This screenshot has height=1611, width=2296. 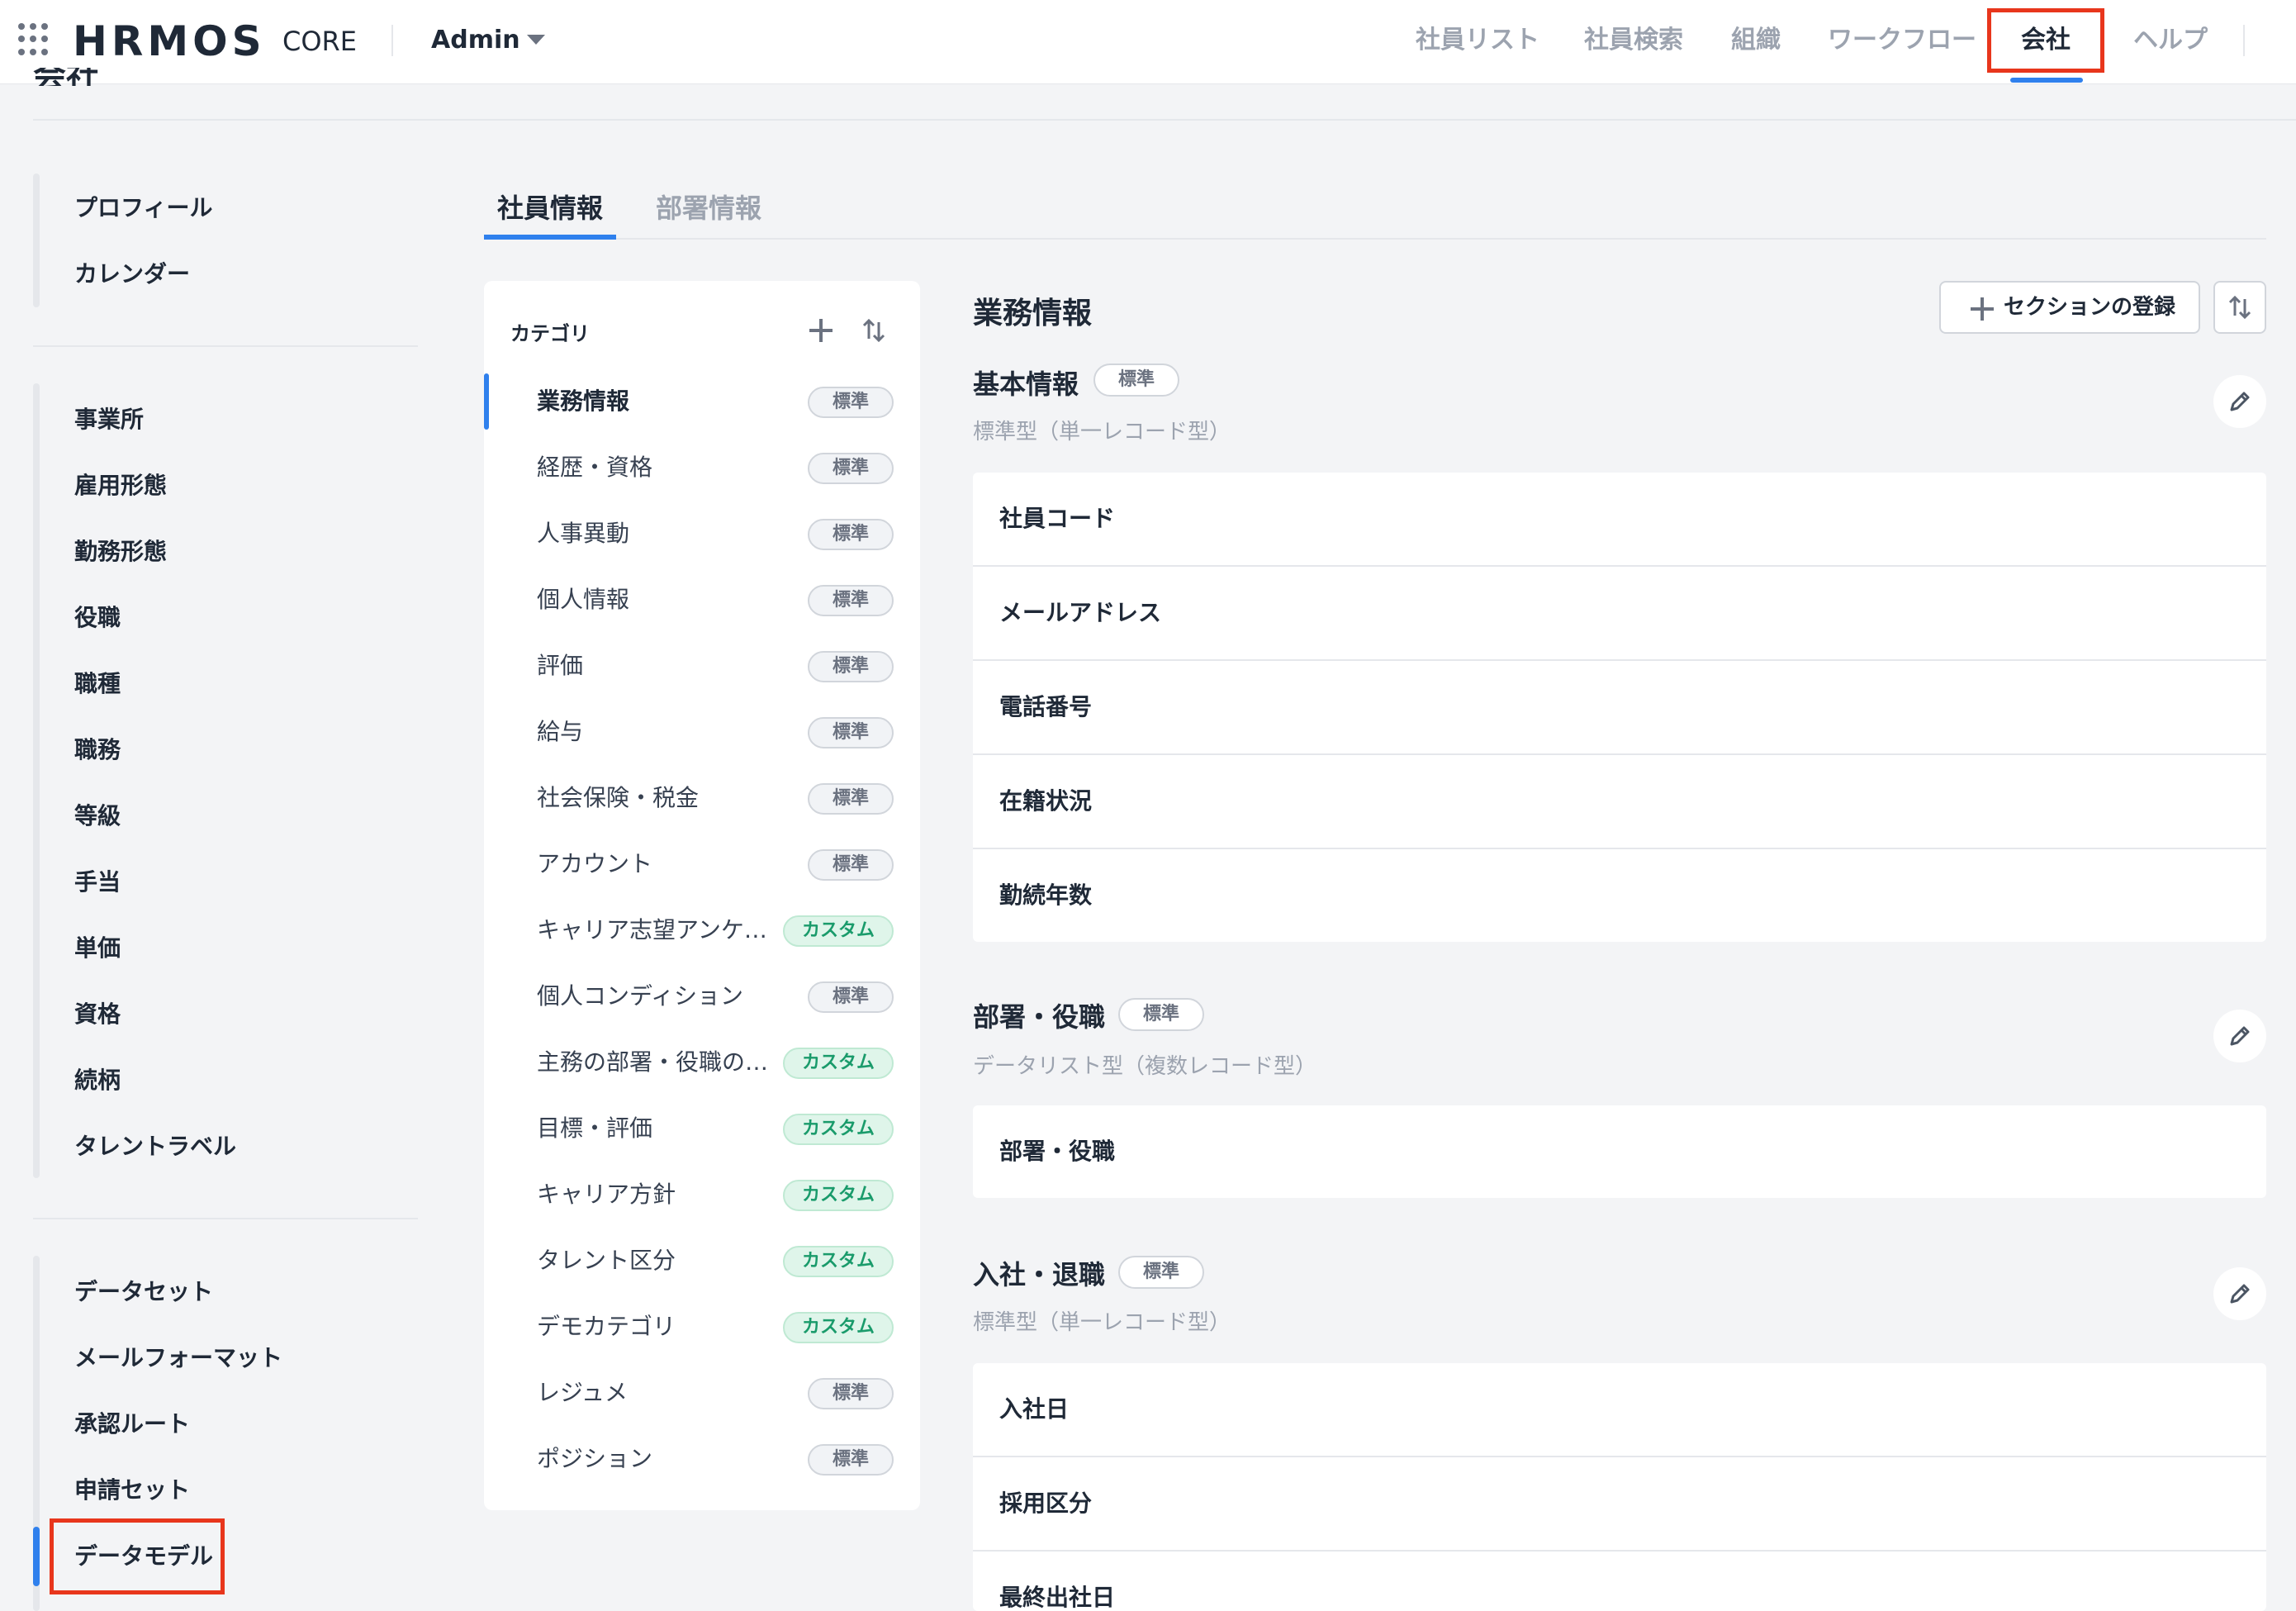 I want to click on category-item: 業務情報 標準, so click(x=702, y=401).